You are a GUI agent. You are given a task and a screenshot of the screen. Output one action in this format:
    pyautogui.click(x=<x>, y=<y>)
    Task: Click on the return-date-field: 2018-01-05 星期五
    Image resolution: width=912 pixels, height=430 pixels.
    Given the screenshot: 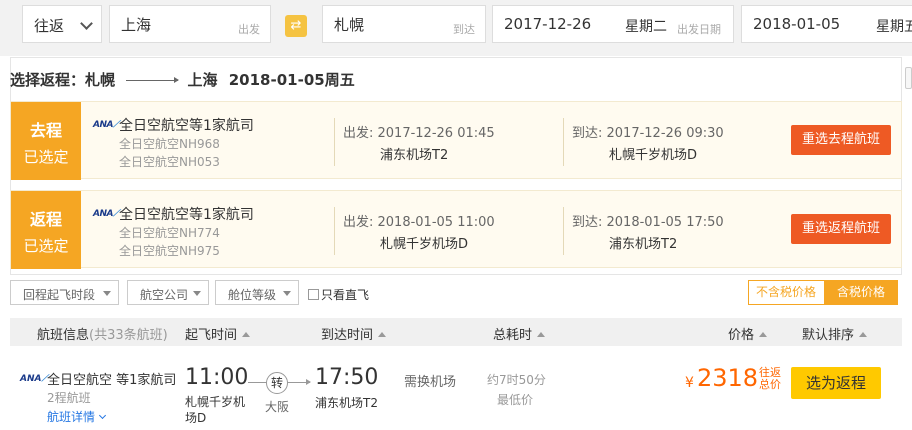 What is the action you would take?
    pyautogui.click(x=826, y=24)
    